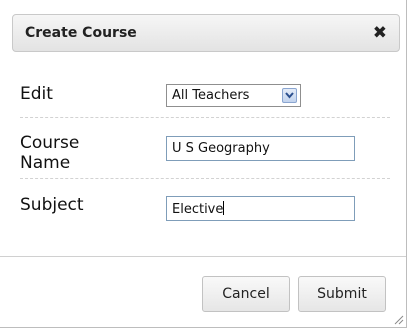  Describe the element at coordinates (260, 148) in the screenshot. I see `course-name-input: U S Geography` at that location.